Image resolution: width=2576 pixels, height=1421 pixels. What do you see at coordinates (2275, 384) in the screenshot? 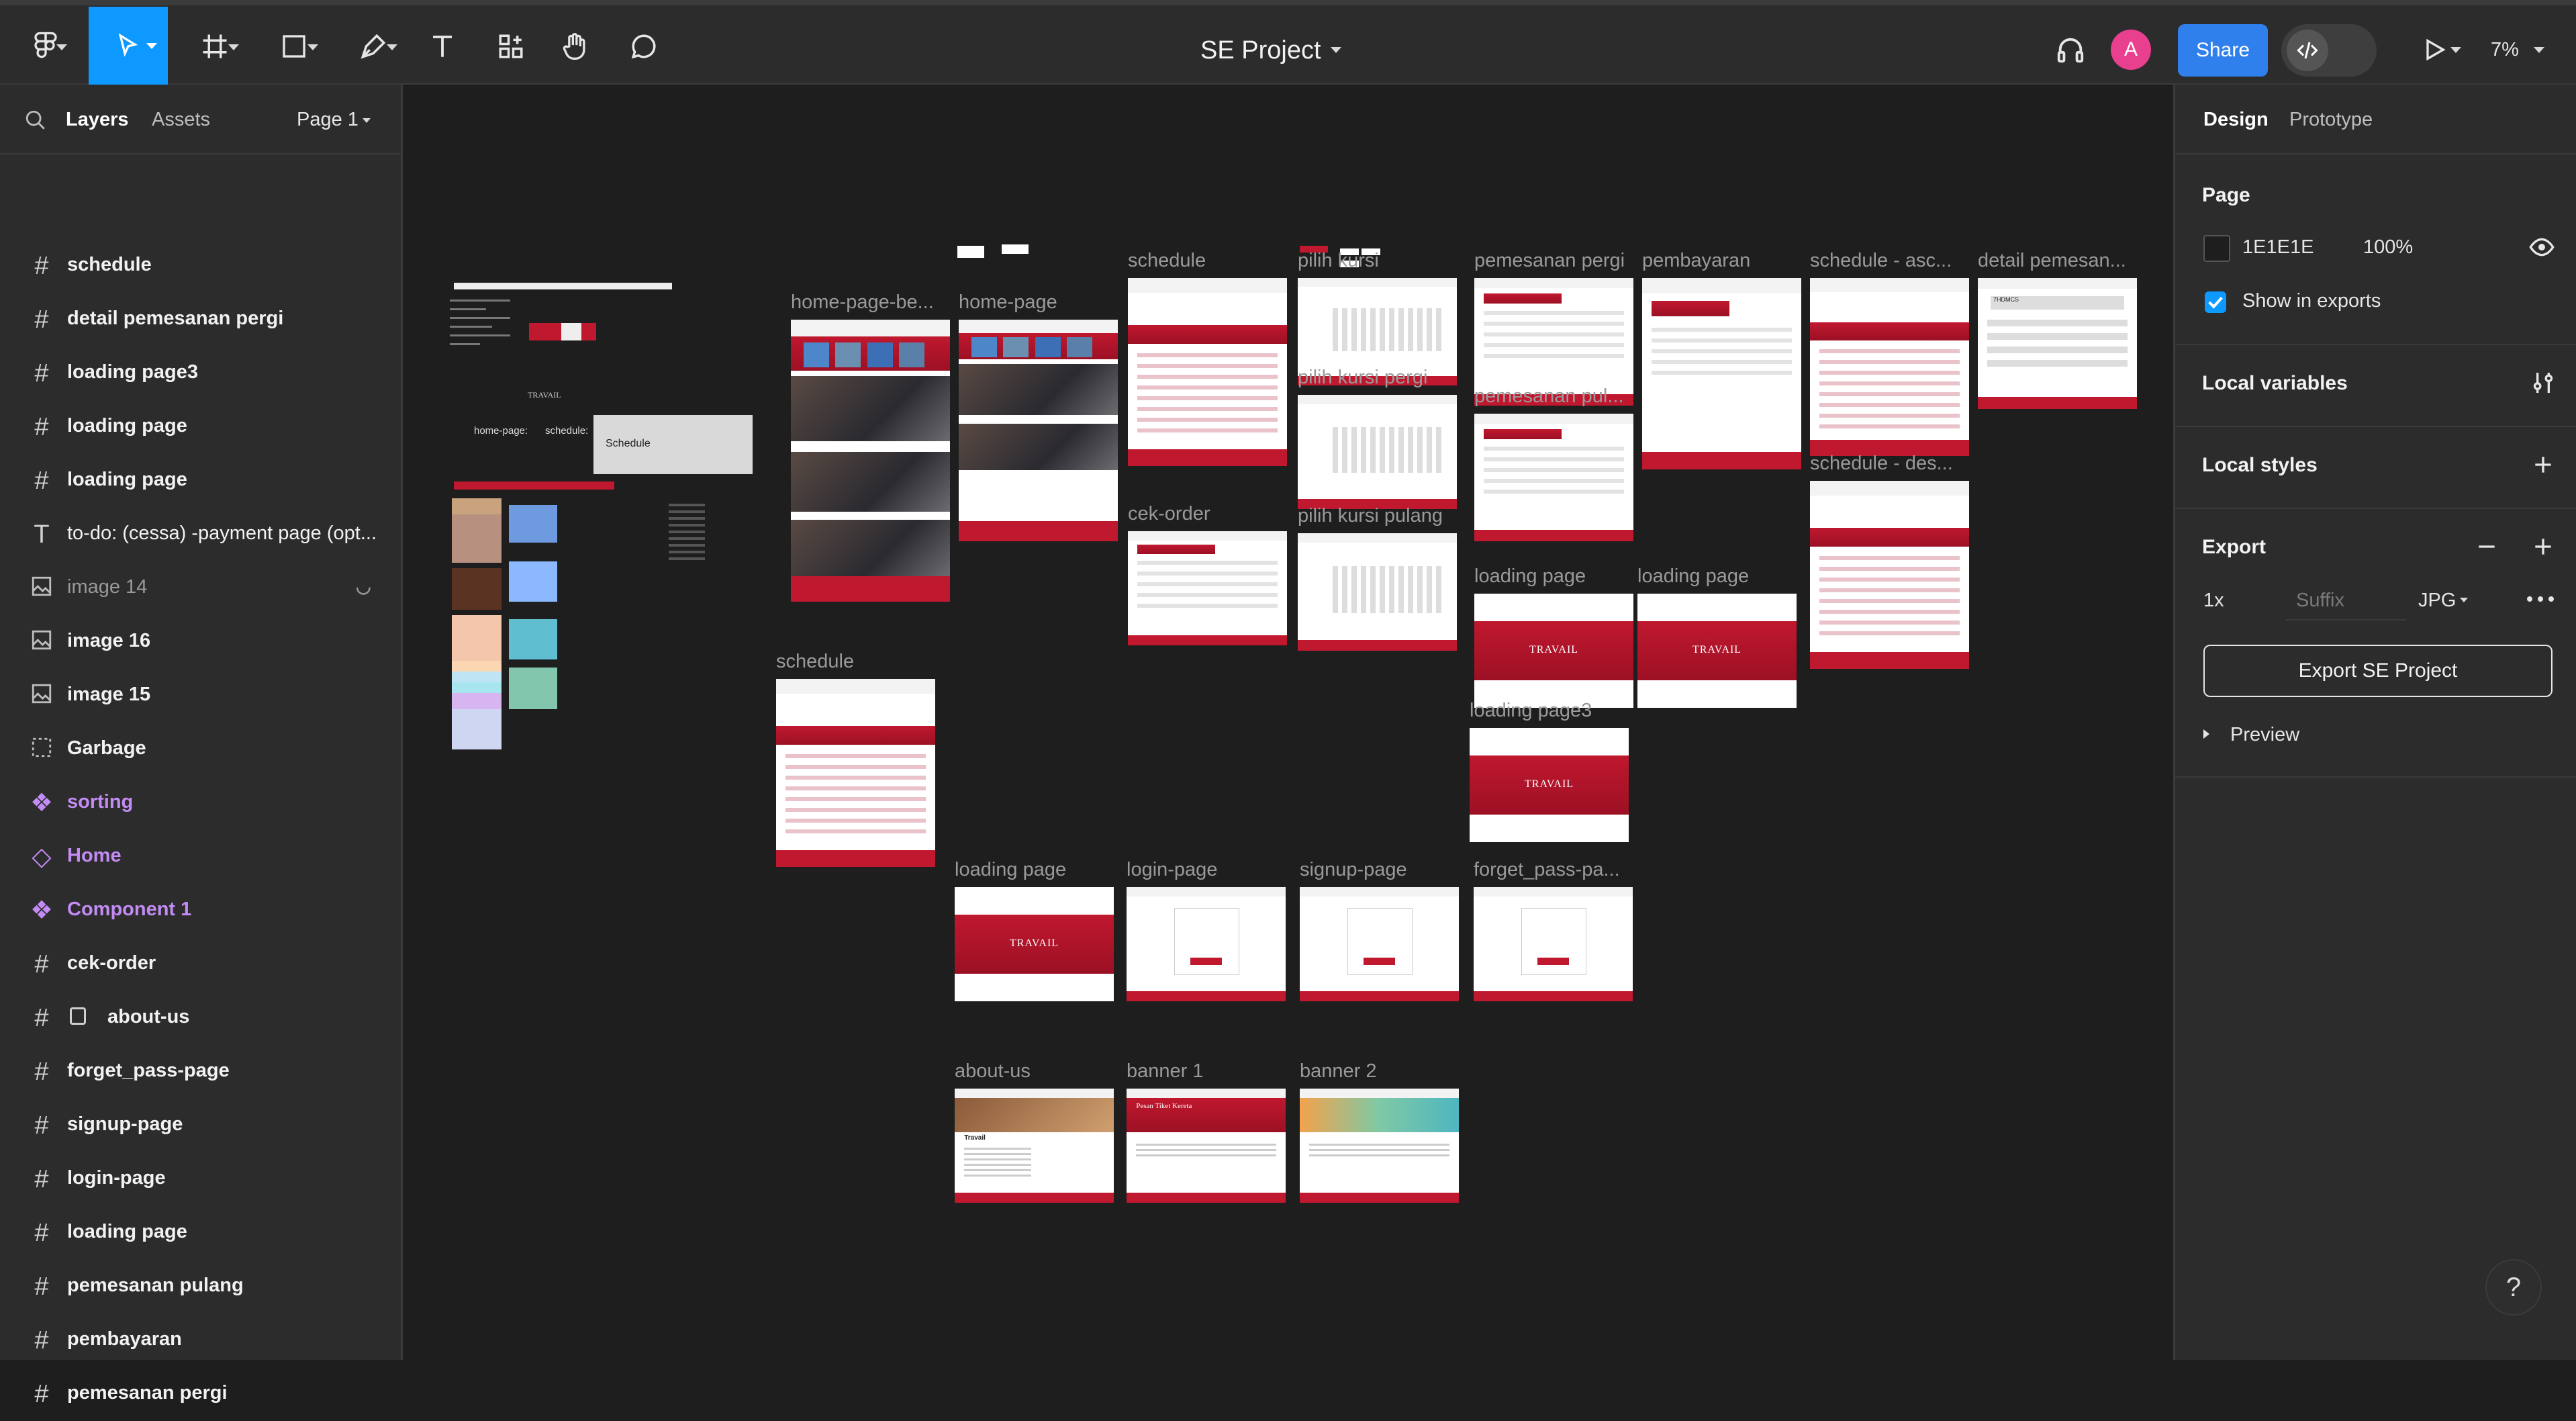
I see `local-variables-title: Local variables` at bounding box center [2275, 384].